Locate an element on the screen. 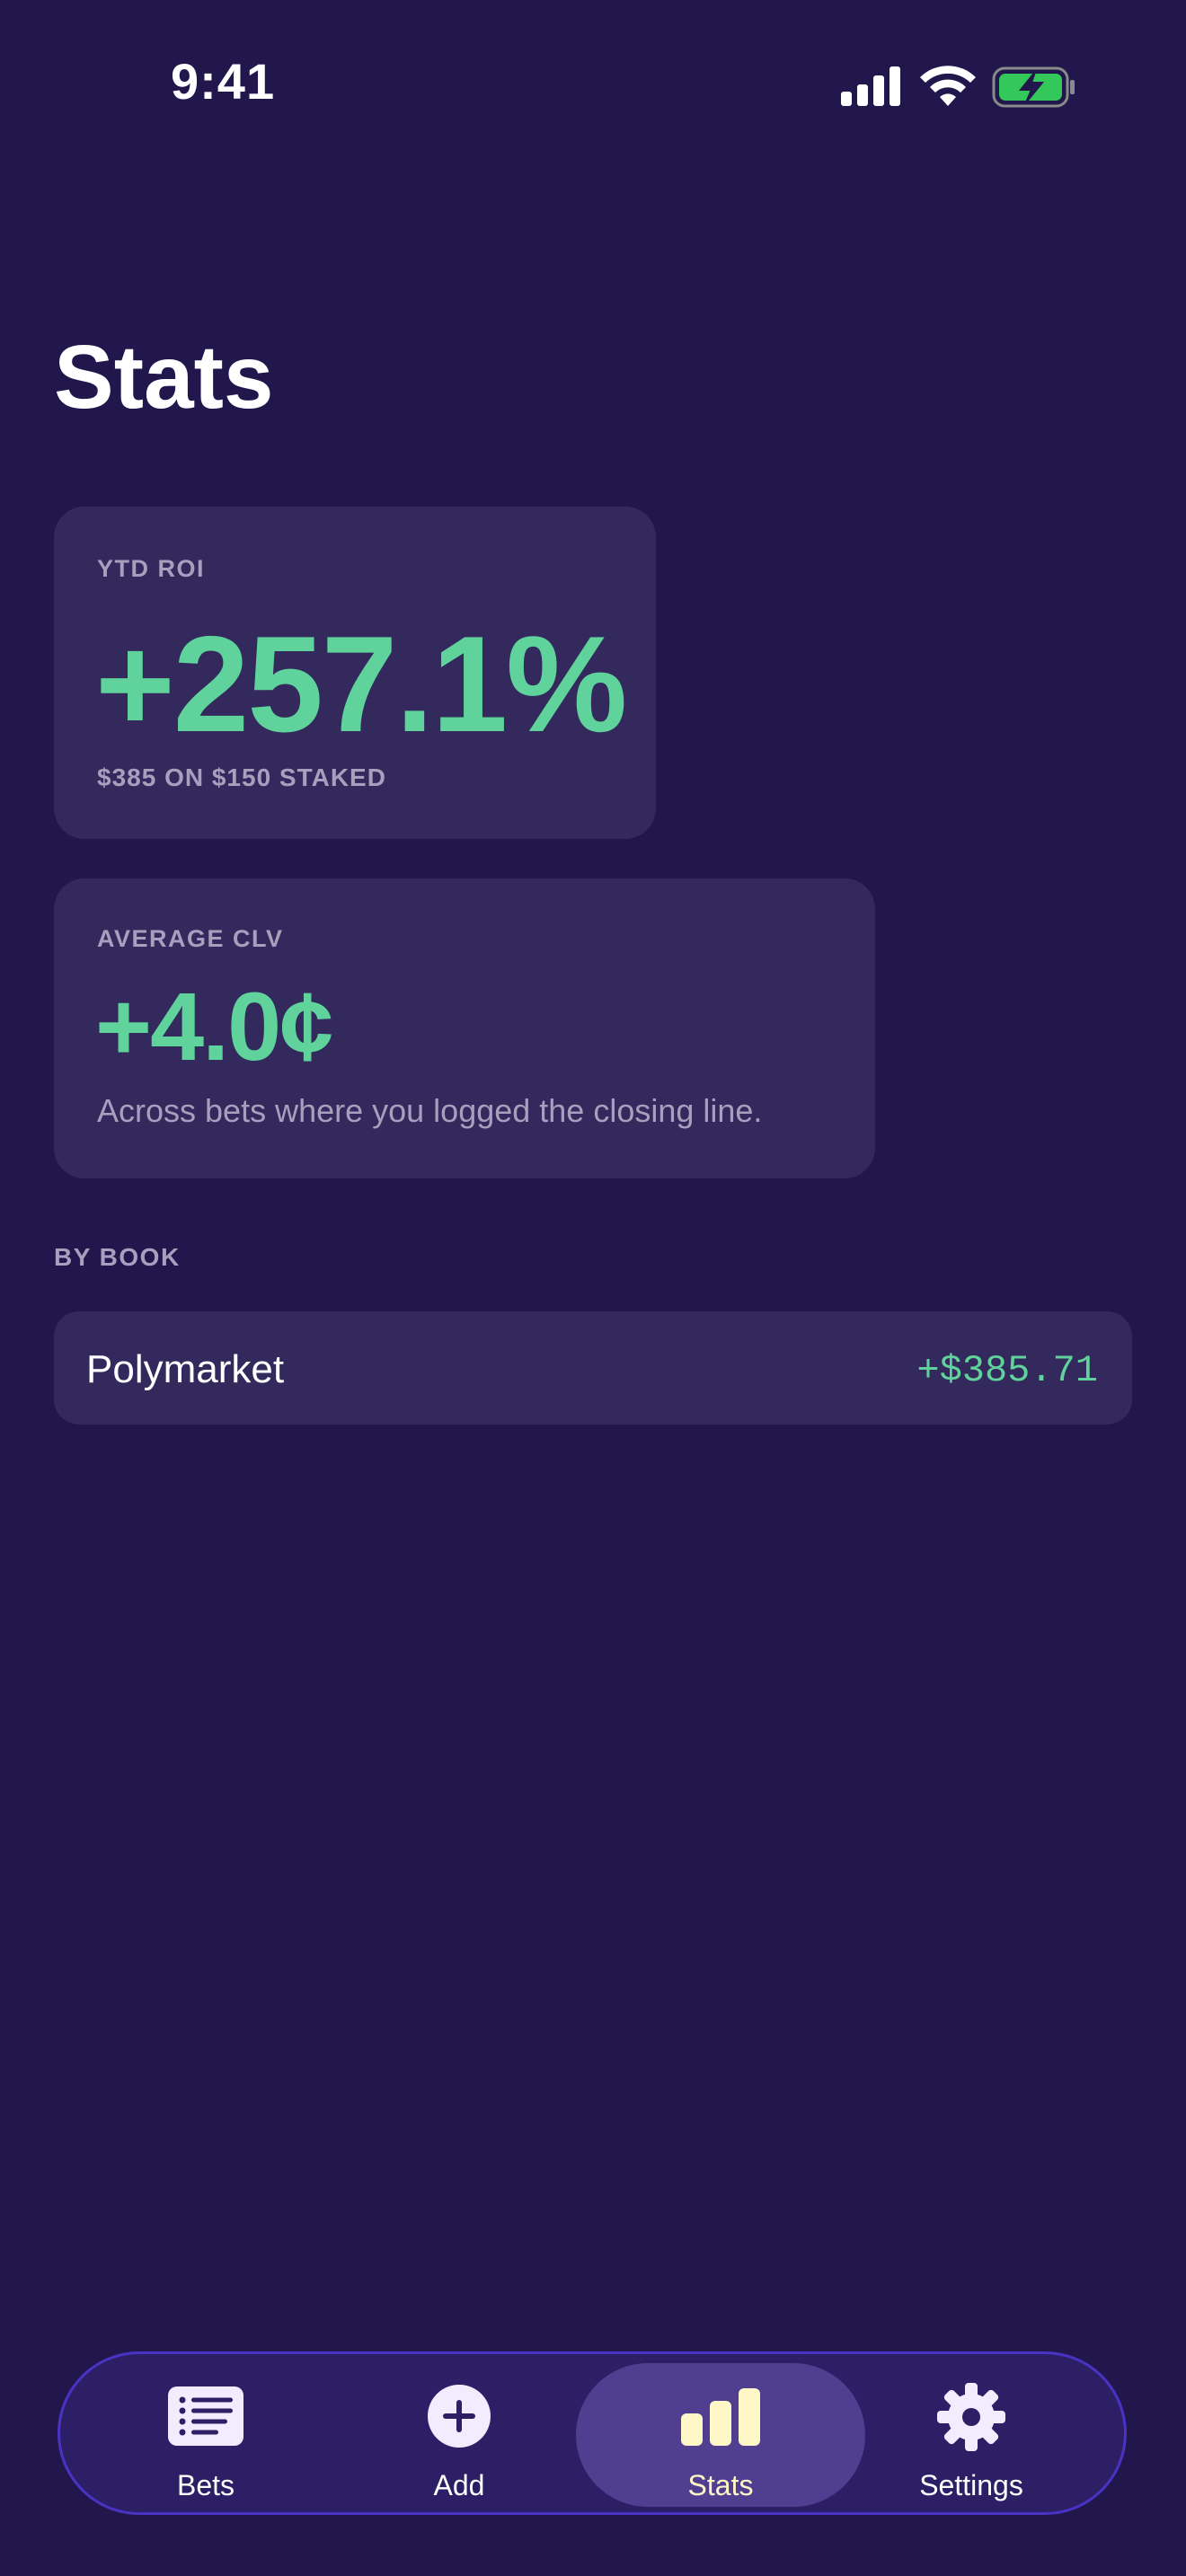 This screenshot has width=1186, height=2576. tab-stats: Stats is located at coordinates (720, 2435).